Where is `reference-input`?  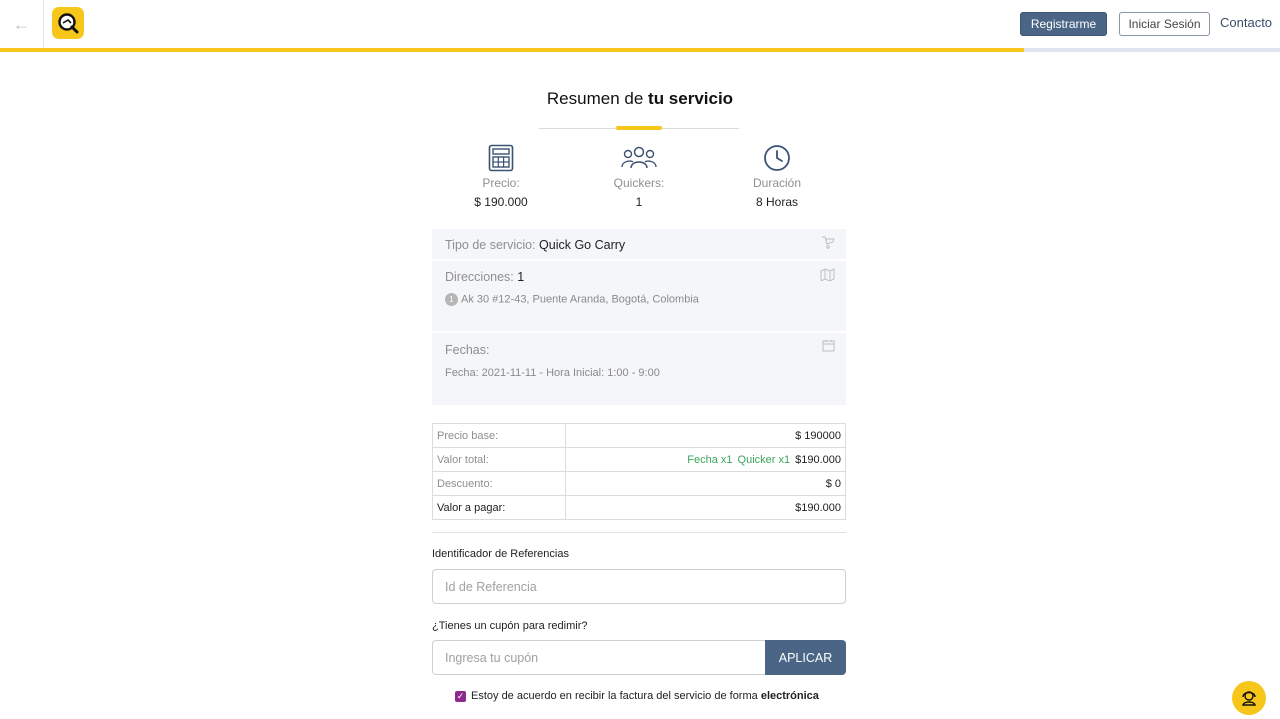 reference-input is located at coordinates (639, 586).